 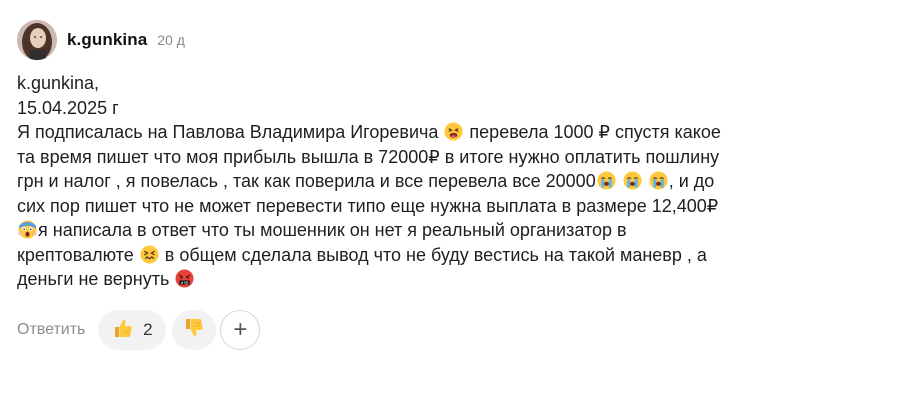 I want to click on confounded-face-emoji-icon, so click(x=149, y=254).